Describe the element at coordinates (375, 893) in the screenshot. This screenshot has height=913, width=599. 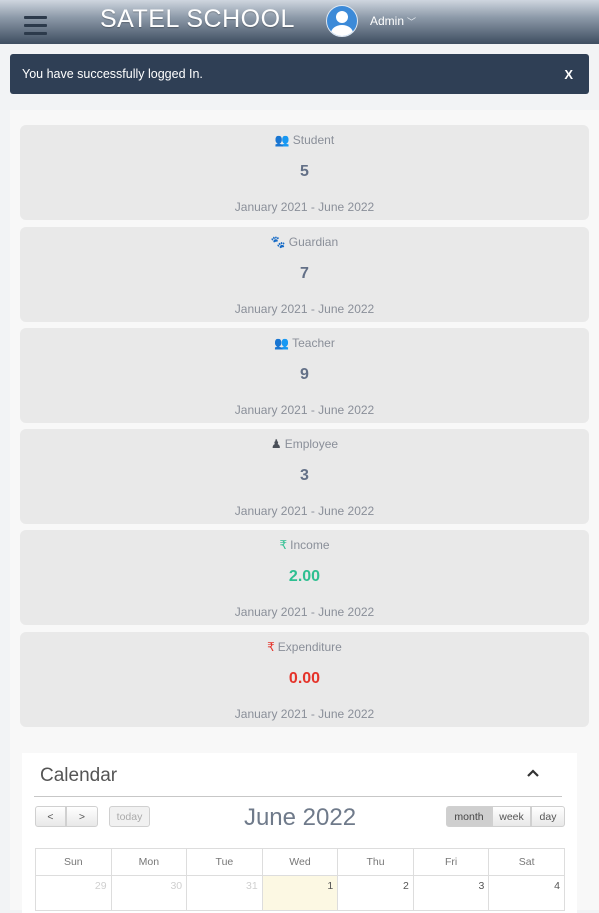
I see `calendar-day-cell: 2` at that location.